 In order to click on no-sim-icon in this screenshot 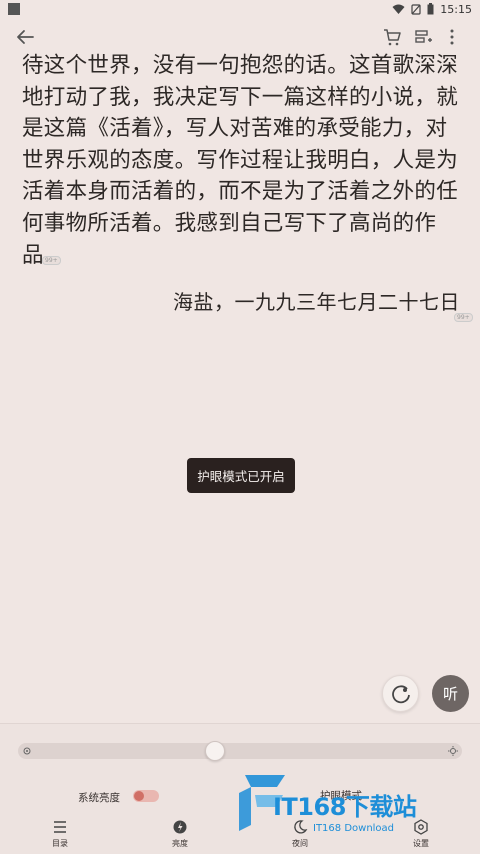, I will do `click(416, 9)`.